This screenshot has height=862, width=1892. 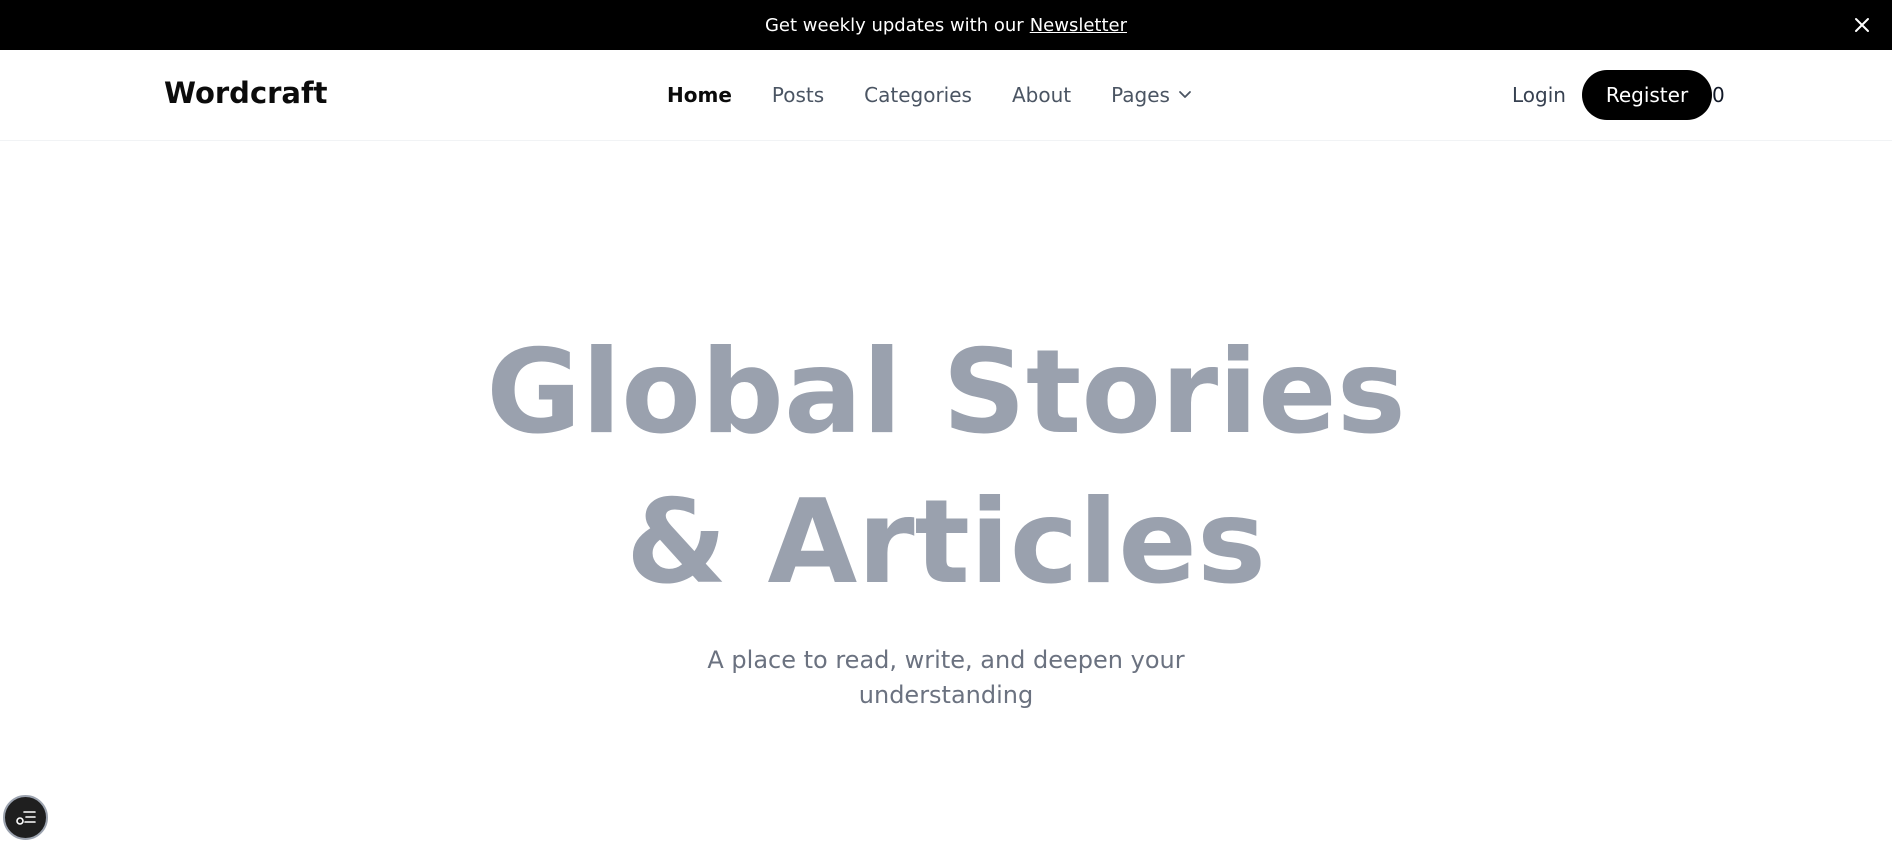 I want to click on settings-list-icon, so click(x=25, y=817).